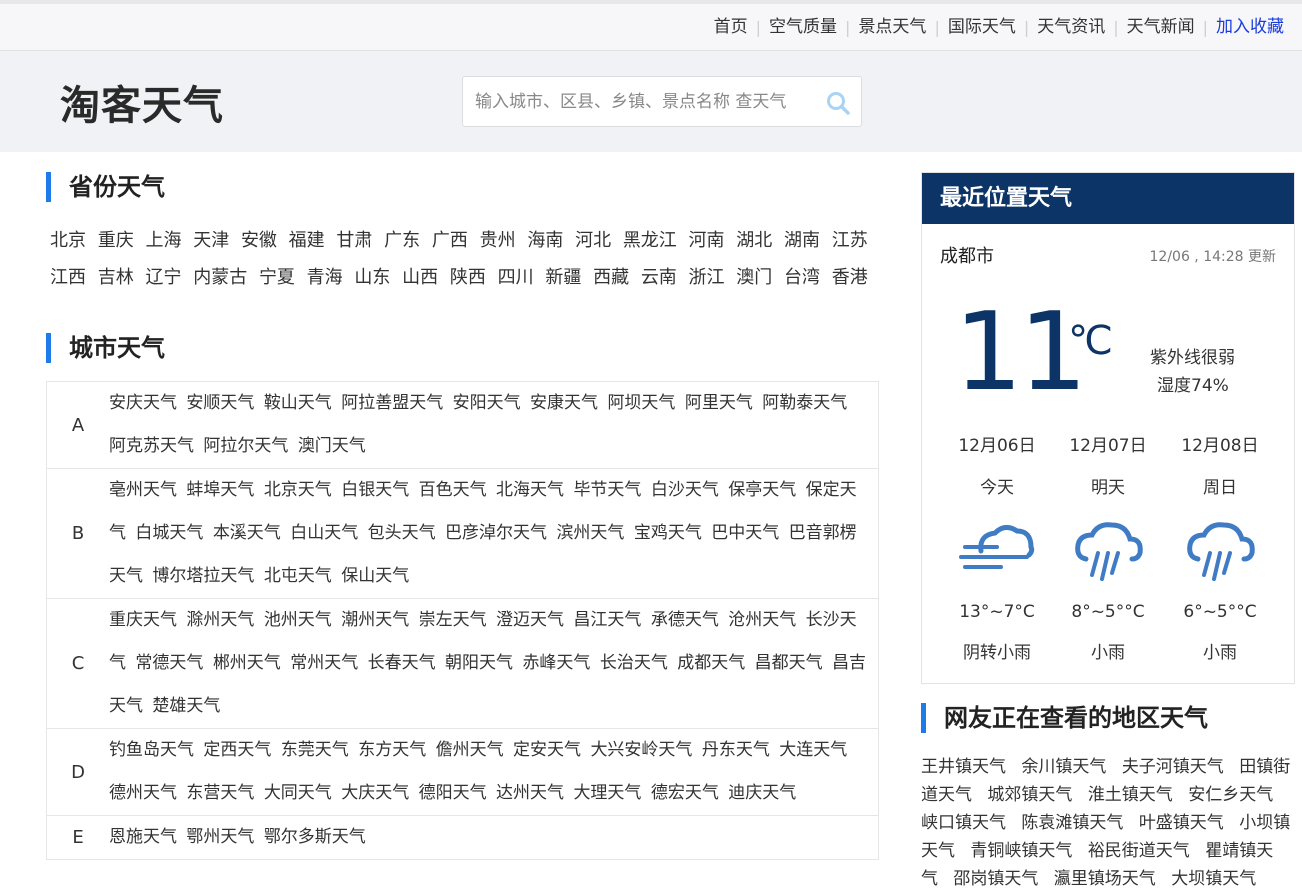 The height and width of the screenshot is (893, 1302). Describe the element at coordinates (220, 837) in the screenshot. I see `city-link: 鄂州天气` at that location.